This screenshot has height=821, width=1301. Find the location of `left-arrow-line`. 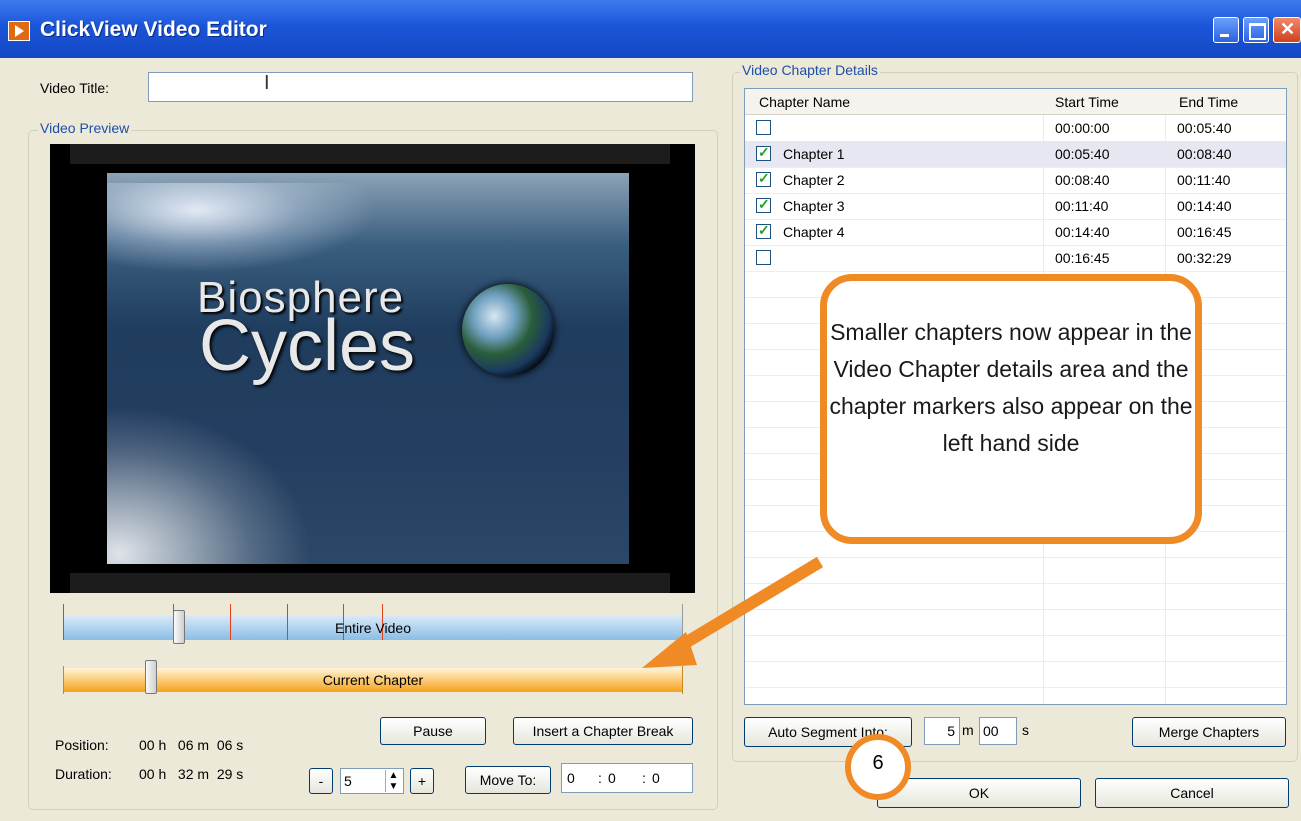

left-arrow-line is located at coordinates (746, 606).